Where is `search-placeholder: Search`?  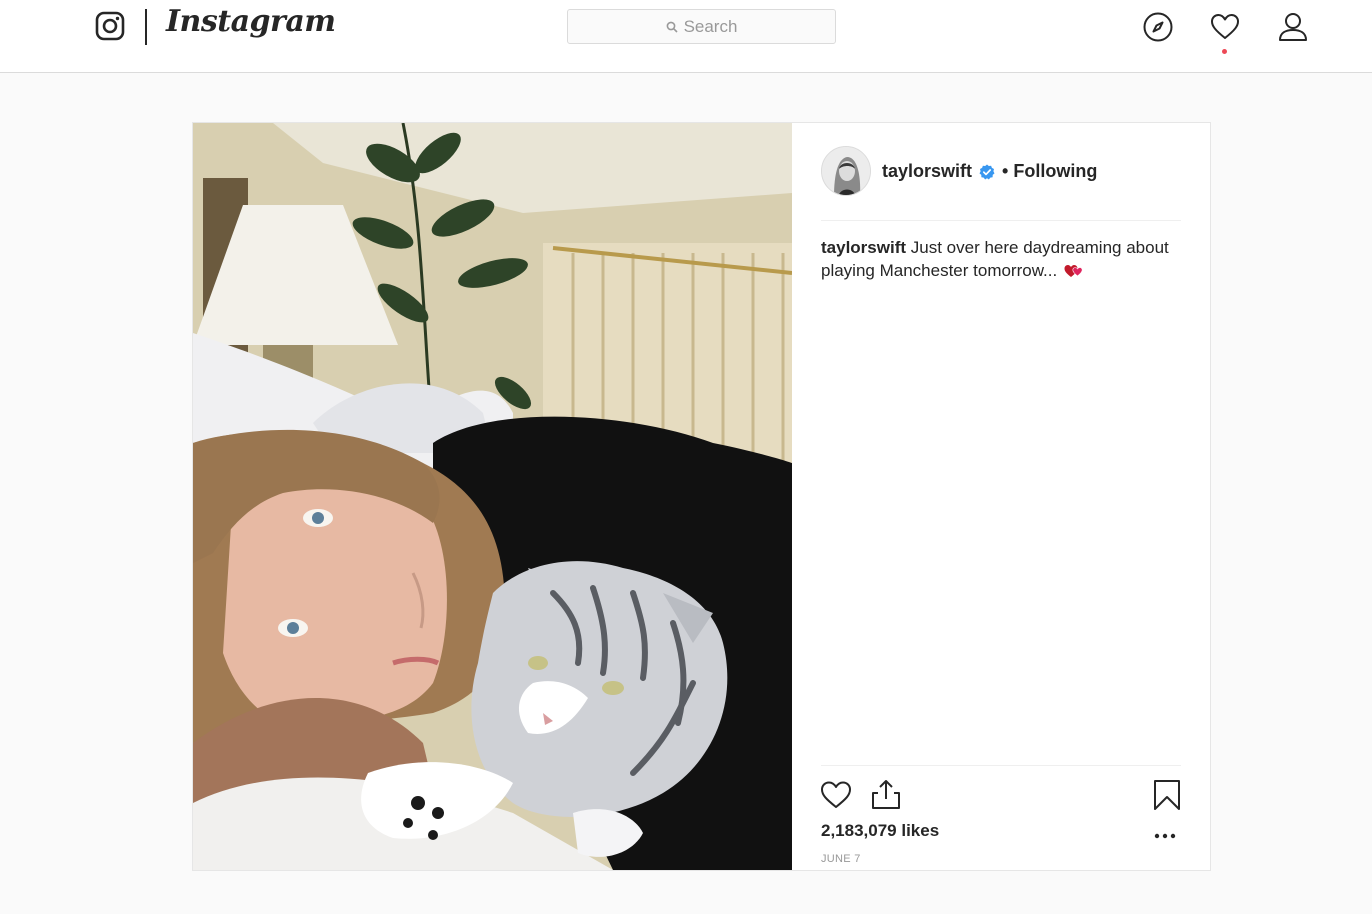
search-placeholder: Search is located at coordinates (710, 26).